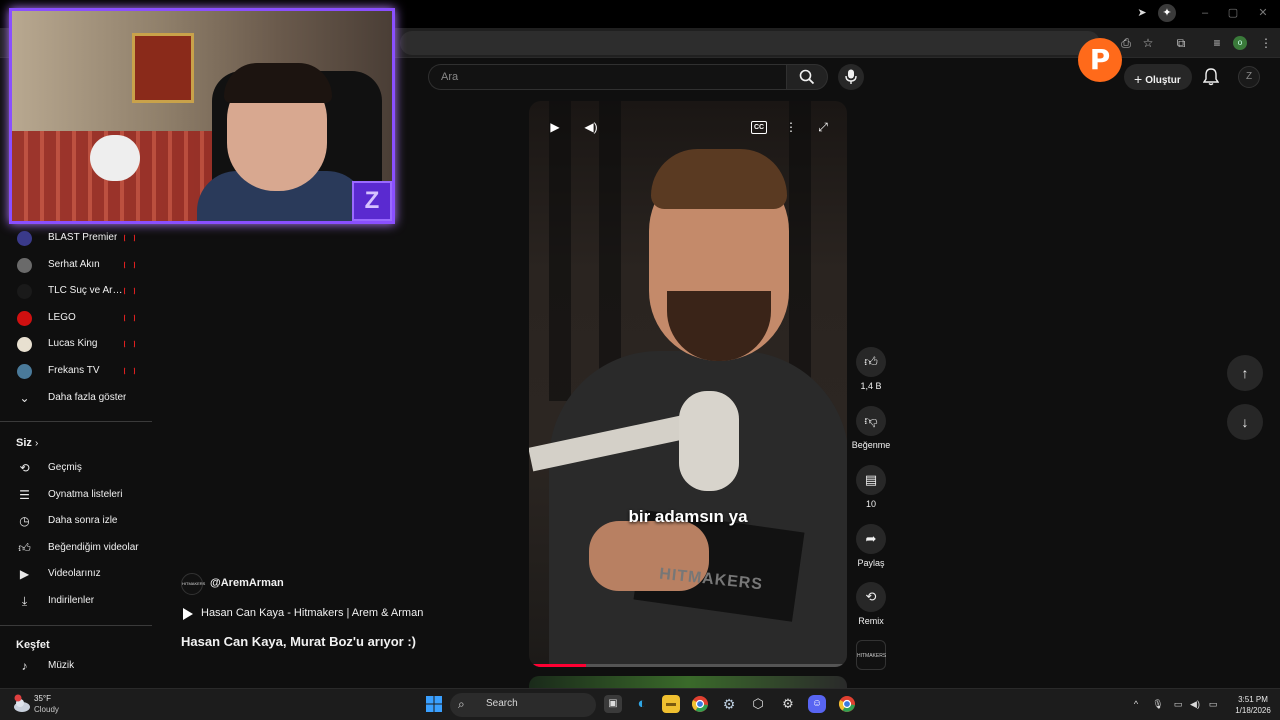 The width and height of the screenshot is (1280, 720). I want to click on close-window-icon: ✕, so click(1263, 13).